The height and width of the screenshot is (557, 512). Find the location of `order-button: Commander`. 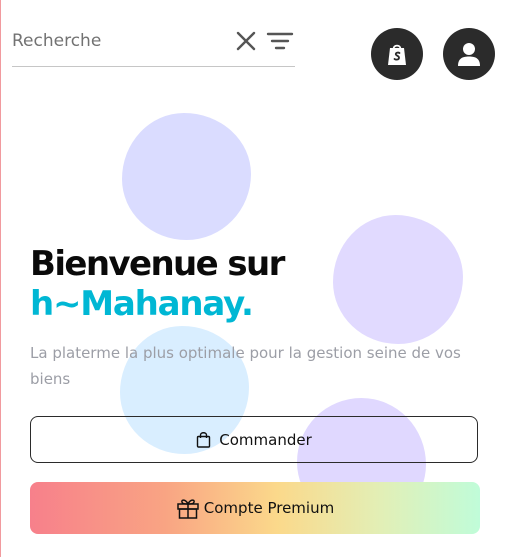

order-button: Commander is located at coordinates (254, 439).